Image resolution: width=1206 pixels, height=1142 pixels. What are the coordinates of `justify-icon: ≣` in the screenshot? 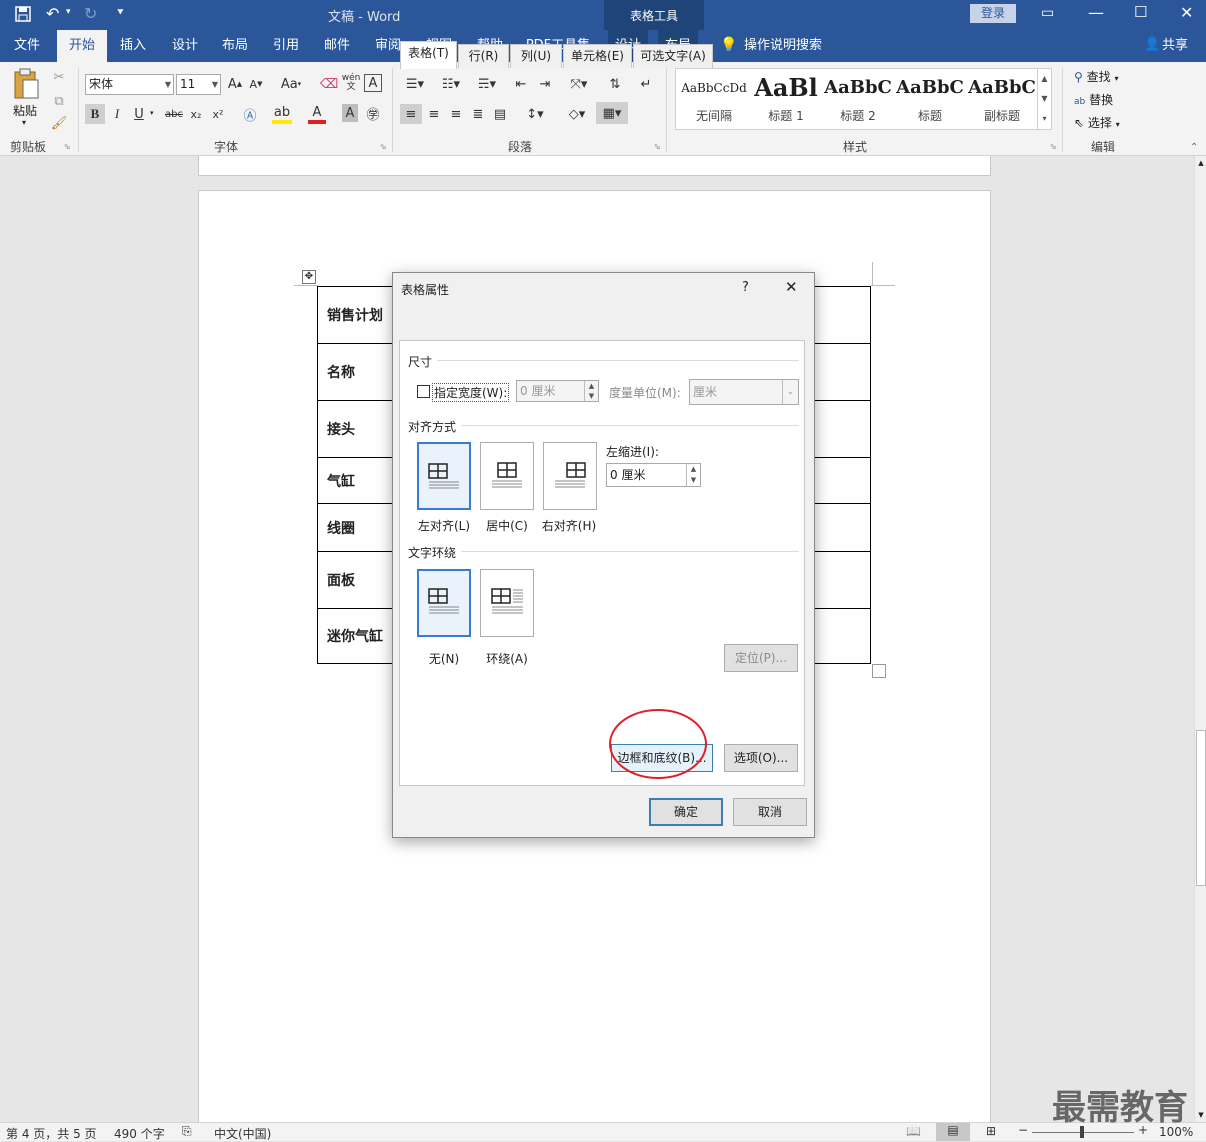 It's located at (478, 114).